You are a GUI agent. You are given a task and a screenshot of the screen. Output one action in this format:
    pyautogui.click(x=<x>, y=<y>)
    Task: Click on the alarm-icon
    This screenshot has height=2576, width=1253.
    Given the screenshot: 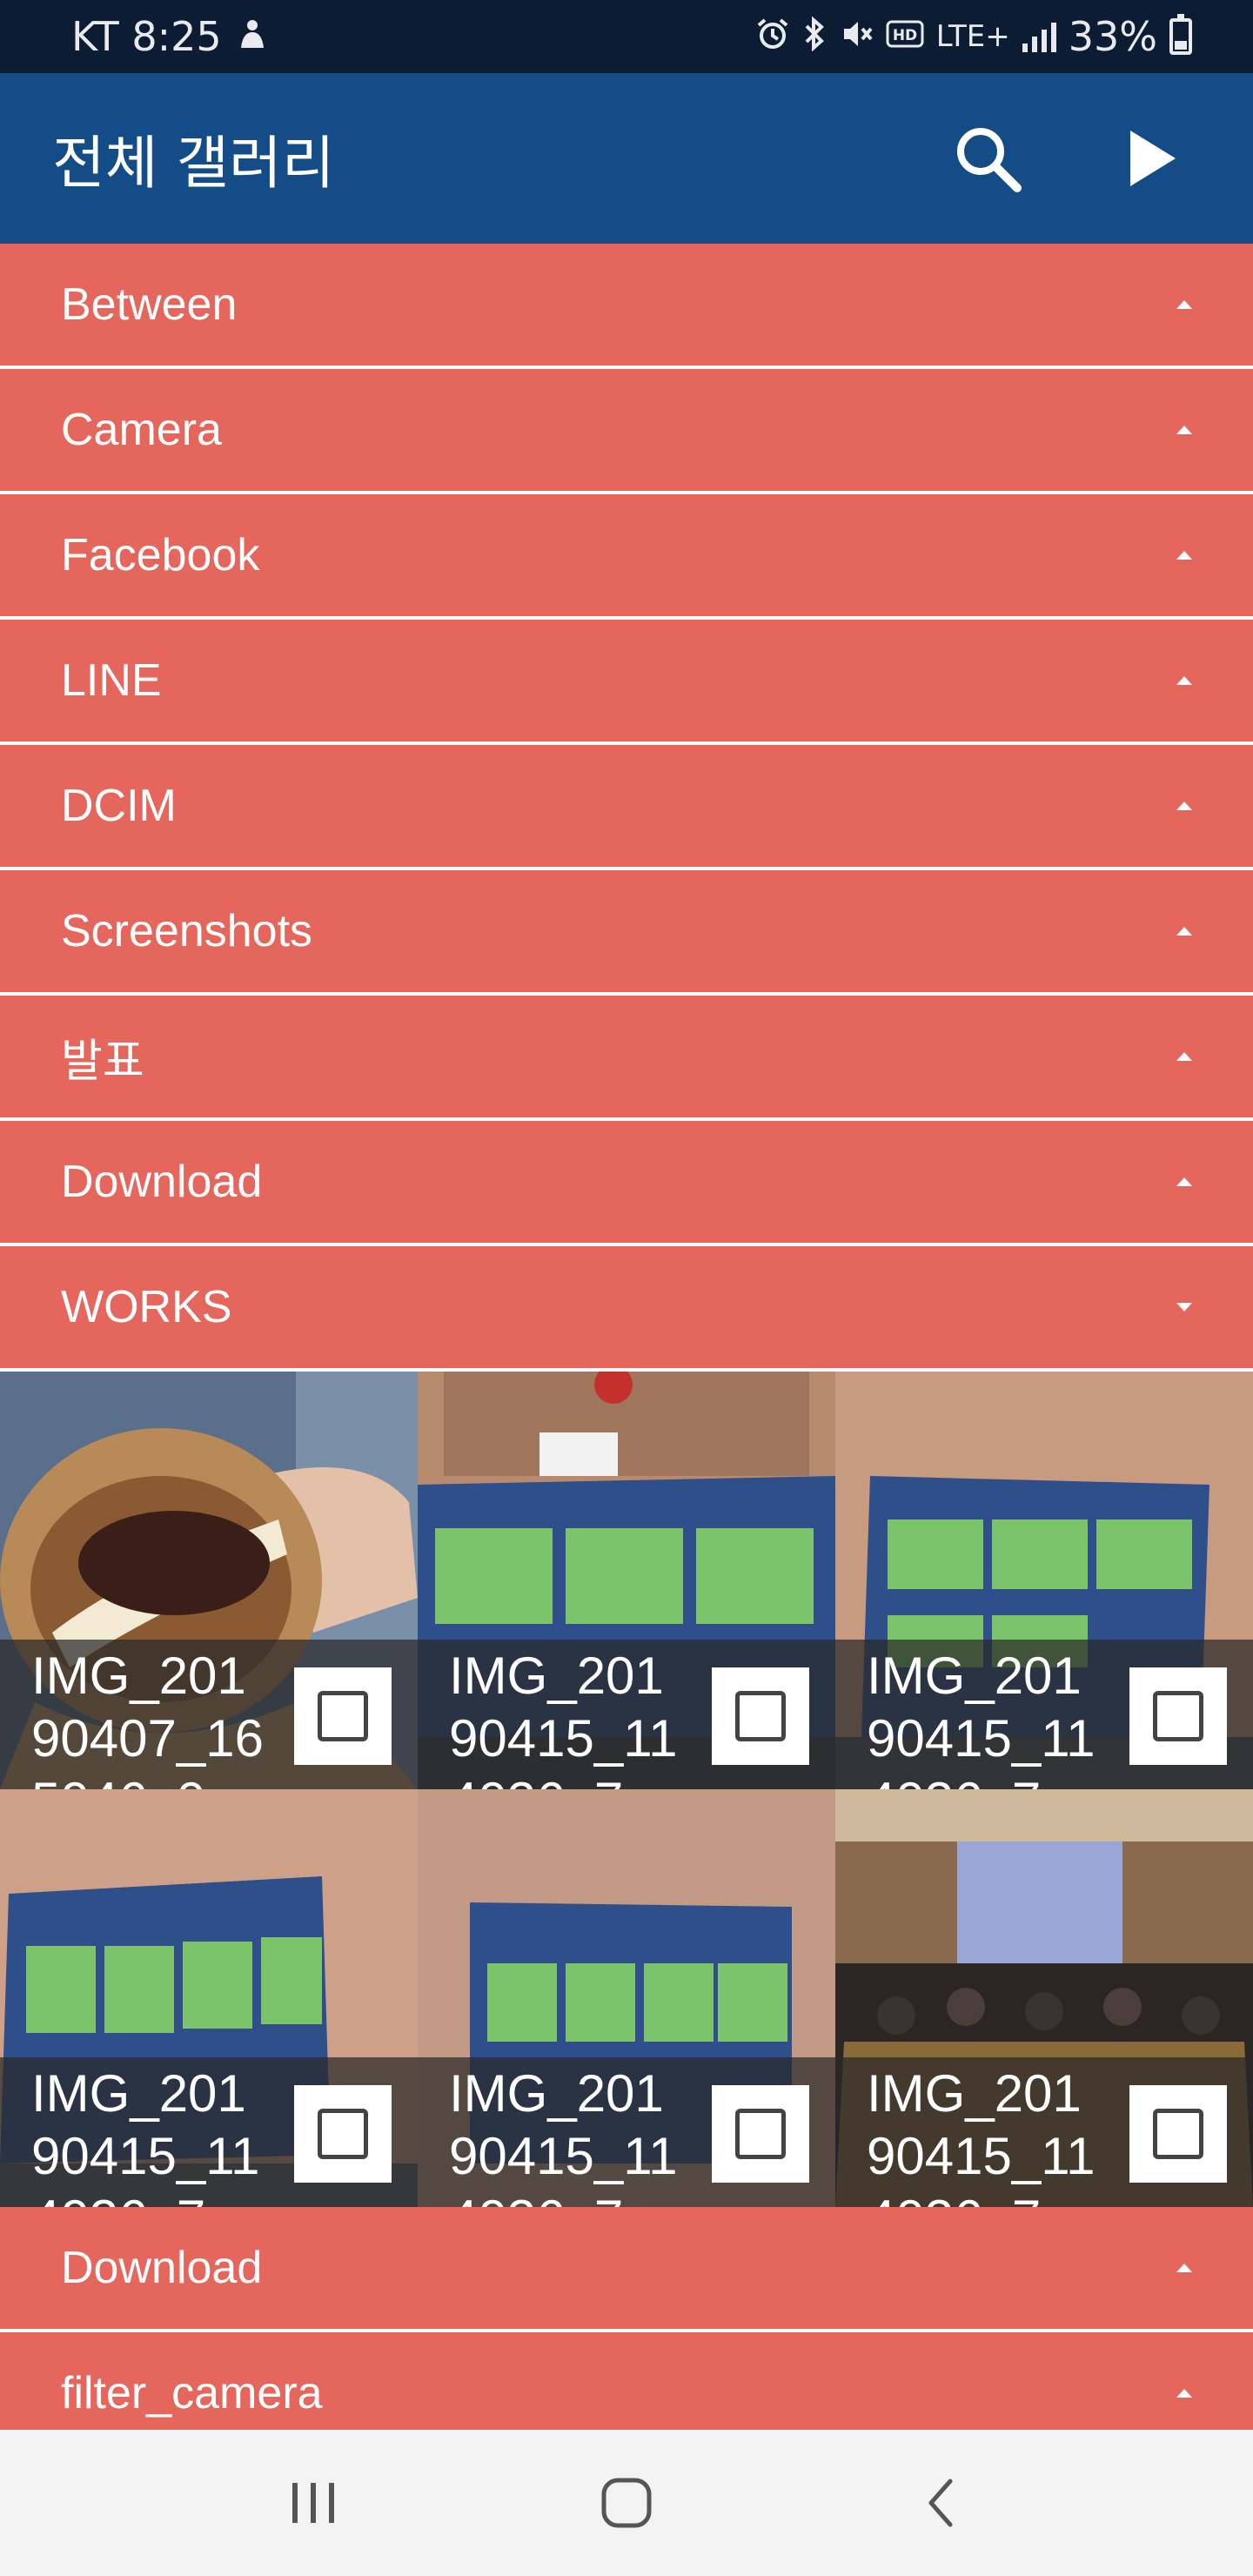 What is the action you would take?
    pyautogui.click(x=772, y=37)
    